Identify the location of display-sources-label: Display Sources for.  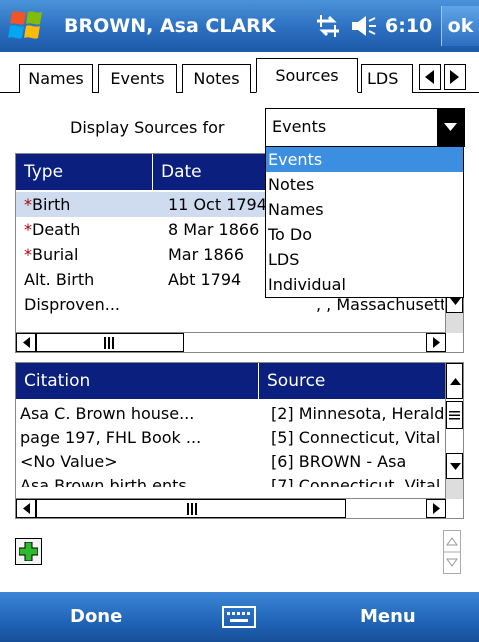
(147, 127).